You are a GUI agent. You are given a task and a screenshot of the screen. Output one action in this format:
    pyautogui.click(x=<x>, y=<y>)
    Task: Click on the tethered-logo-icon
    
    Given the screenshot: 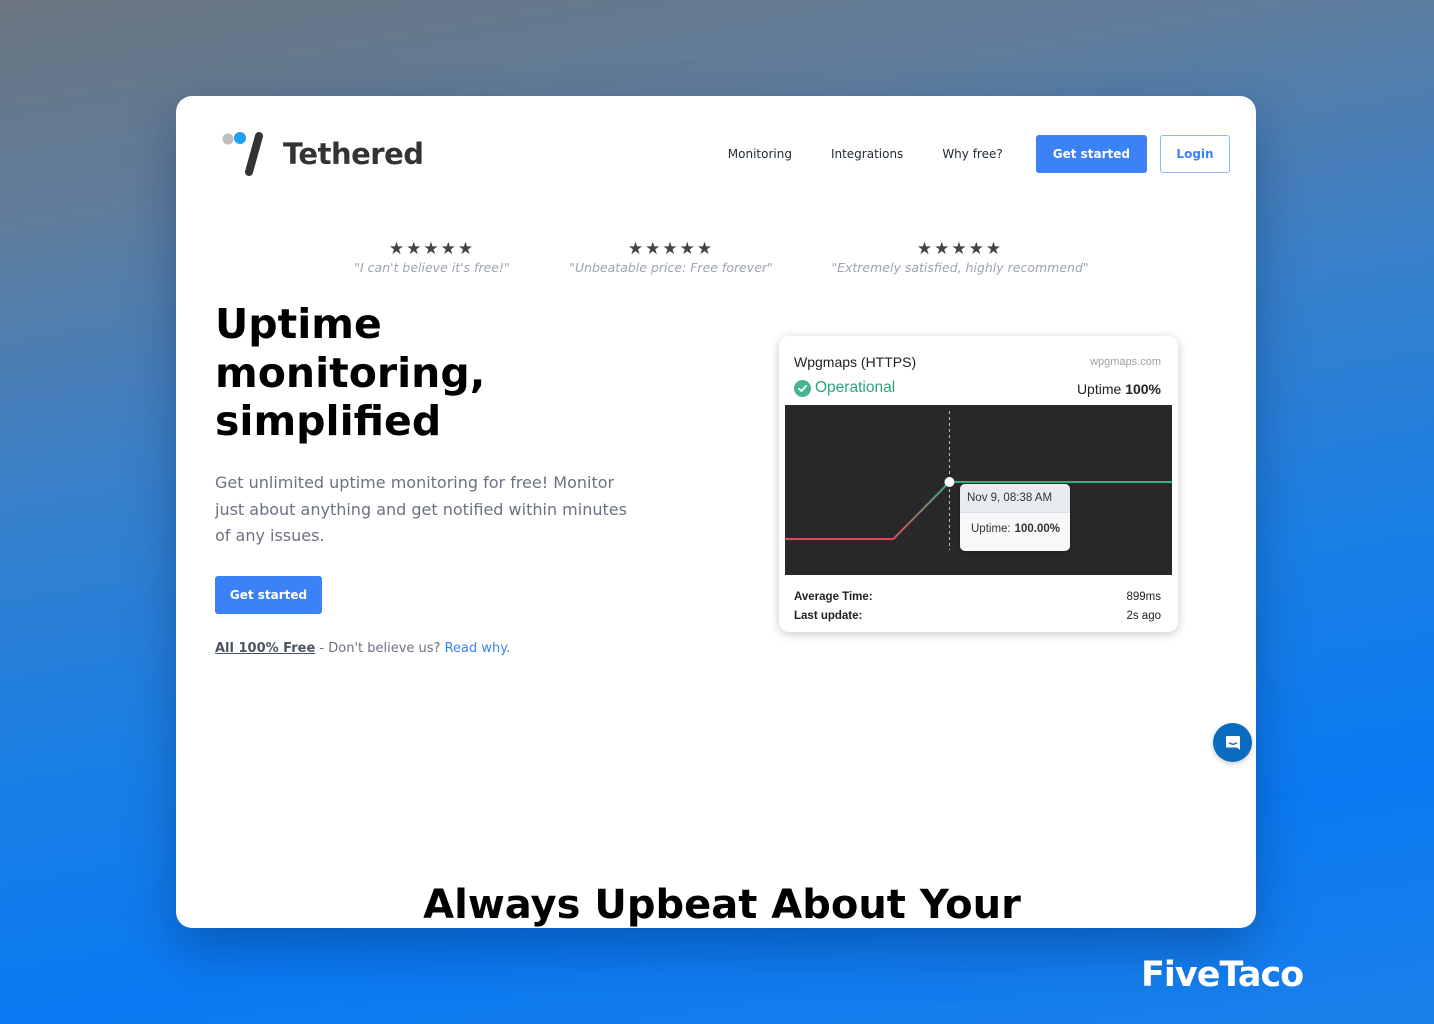 What is the action you would take?
    pyautogui.click(x=242, y=154)
    